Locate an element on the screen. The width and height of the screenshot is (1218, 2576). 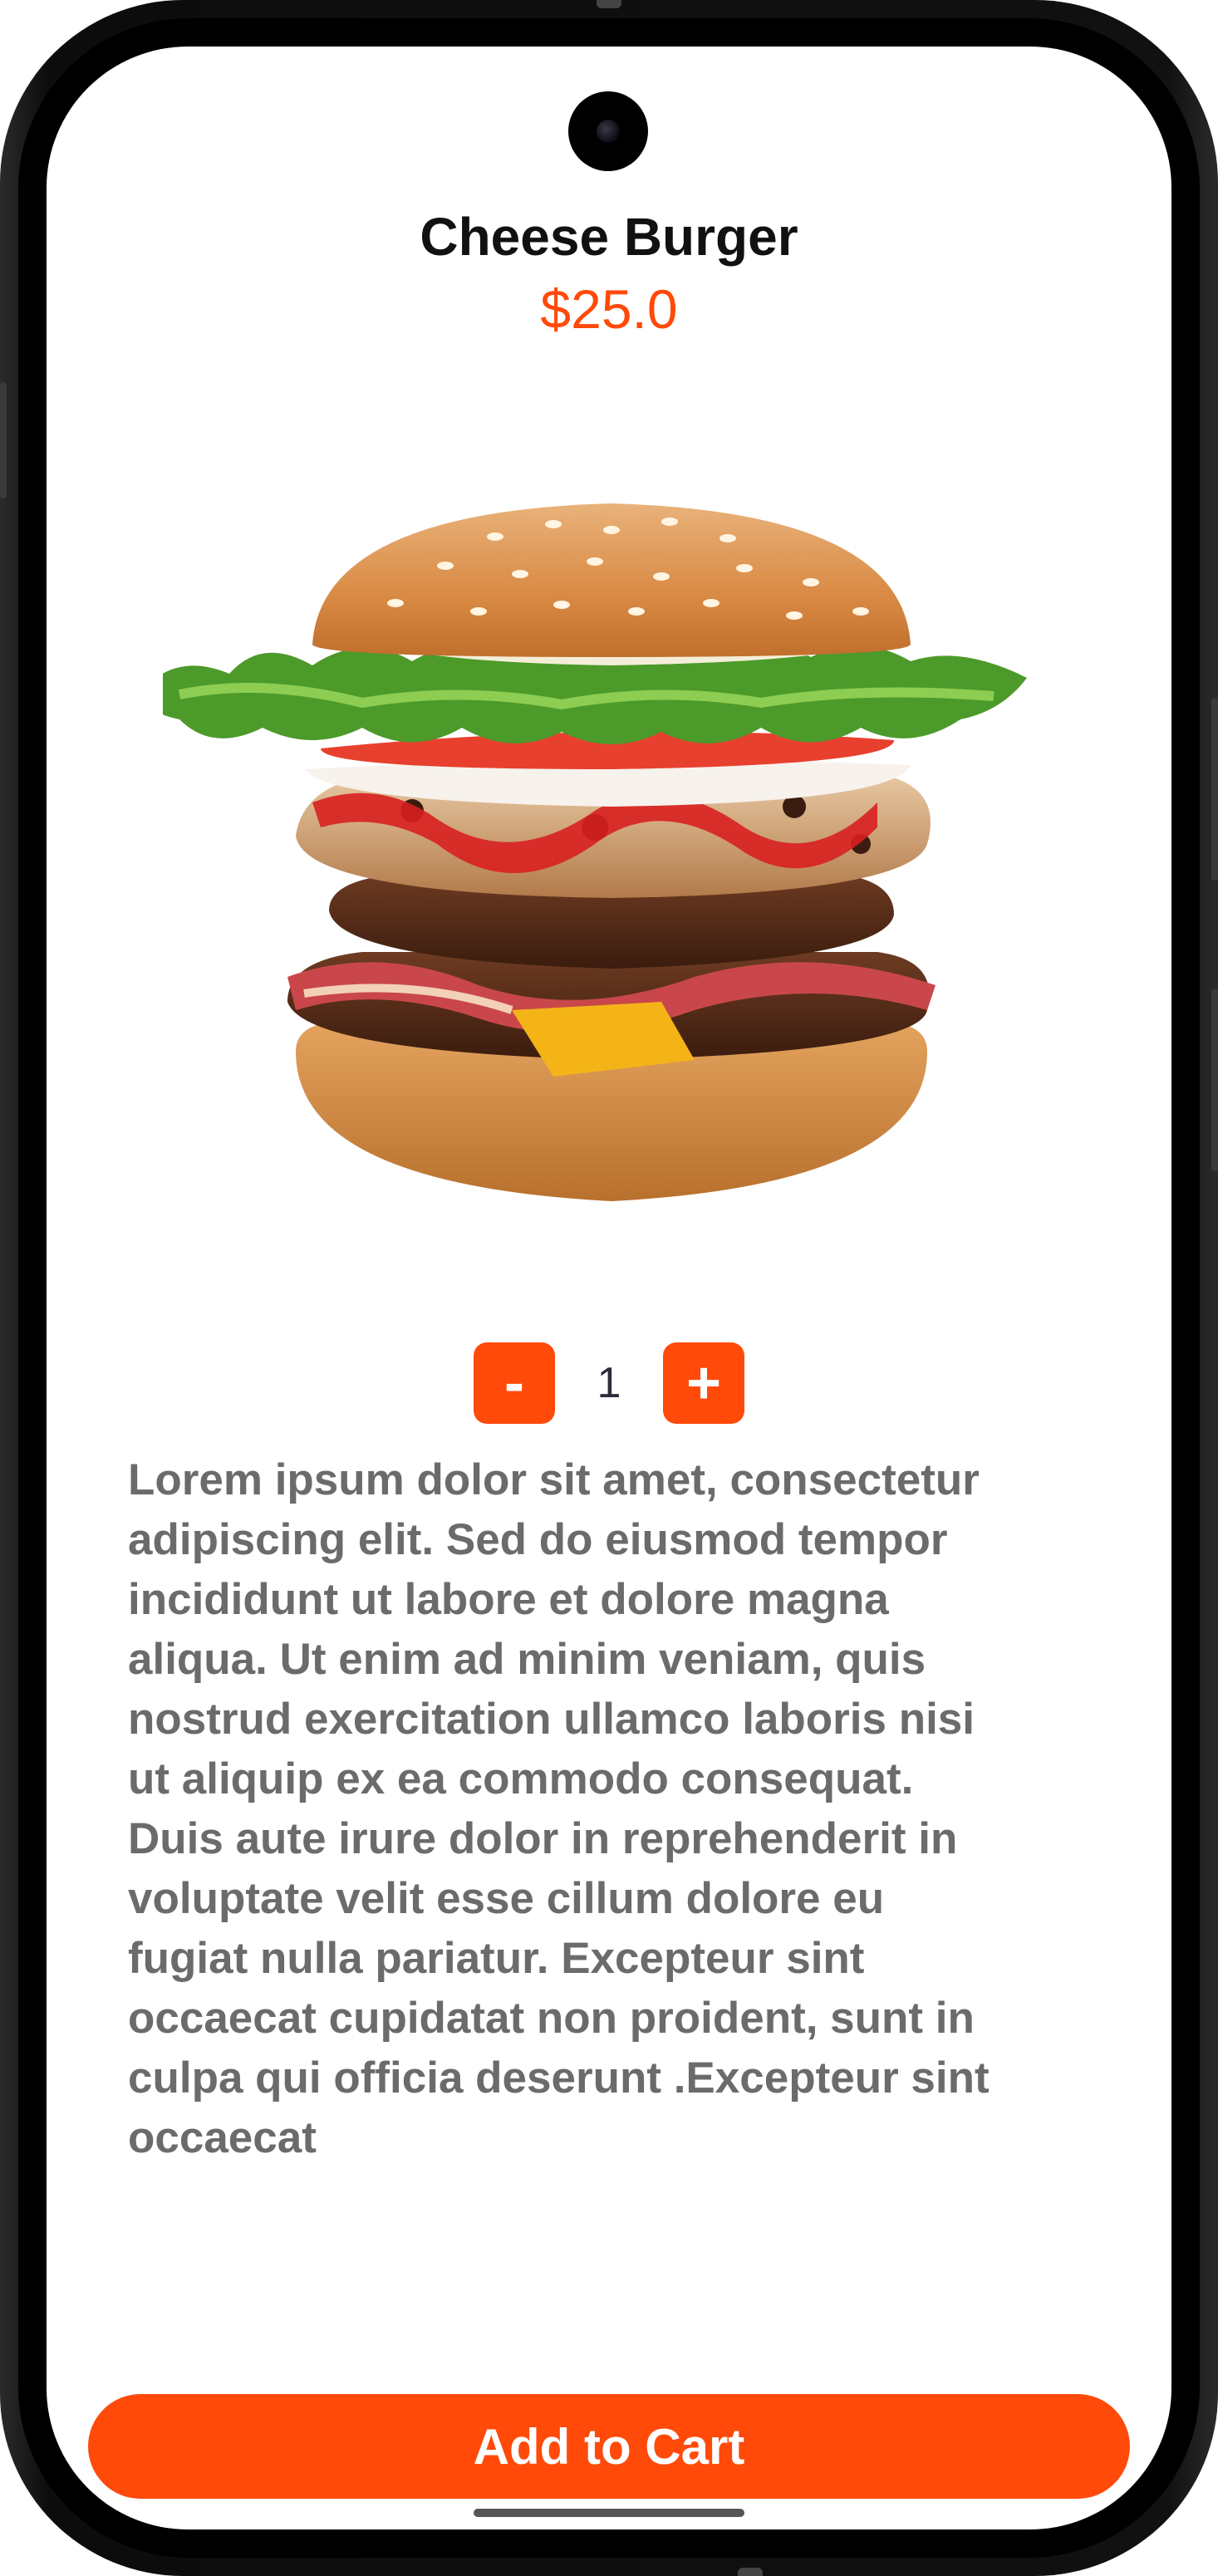
phone-side-button-left is located at coordinates (3, 440).